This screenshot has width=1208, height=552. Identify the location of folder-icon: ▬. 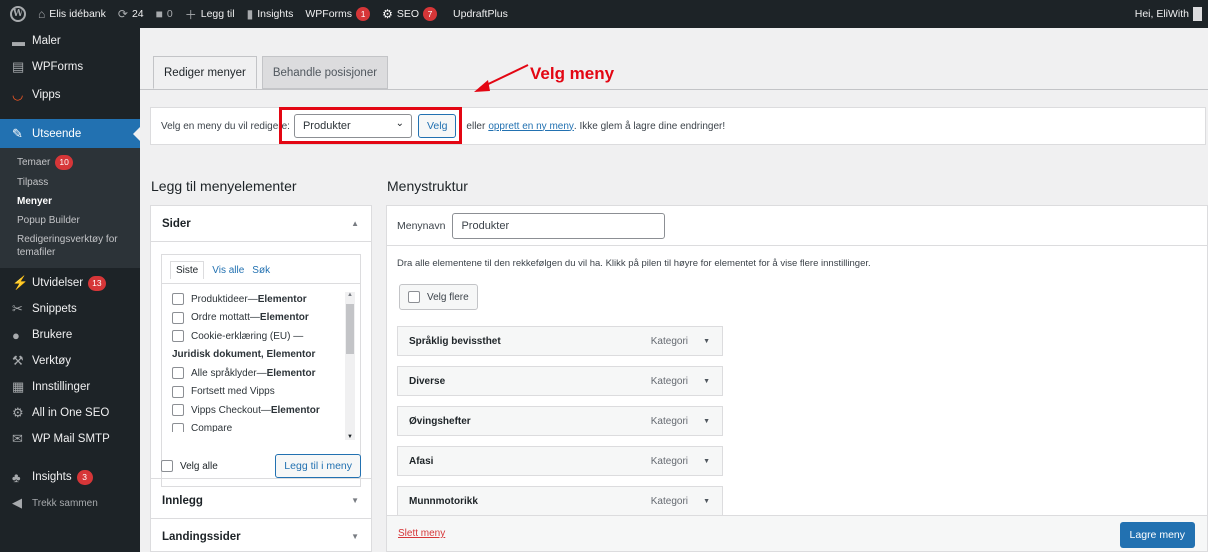
(18, 41).